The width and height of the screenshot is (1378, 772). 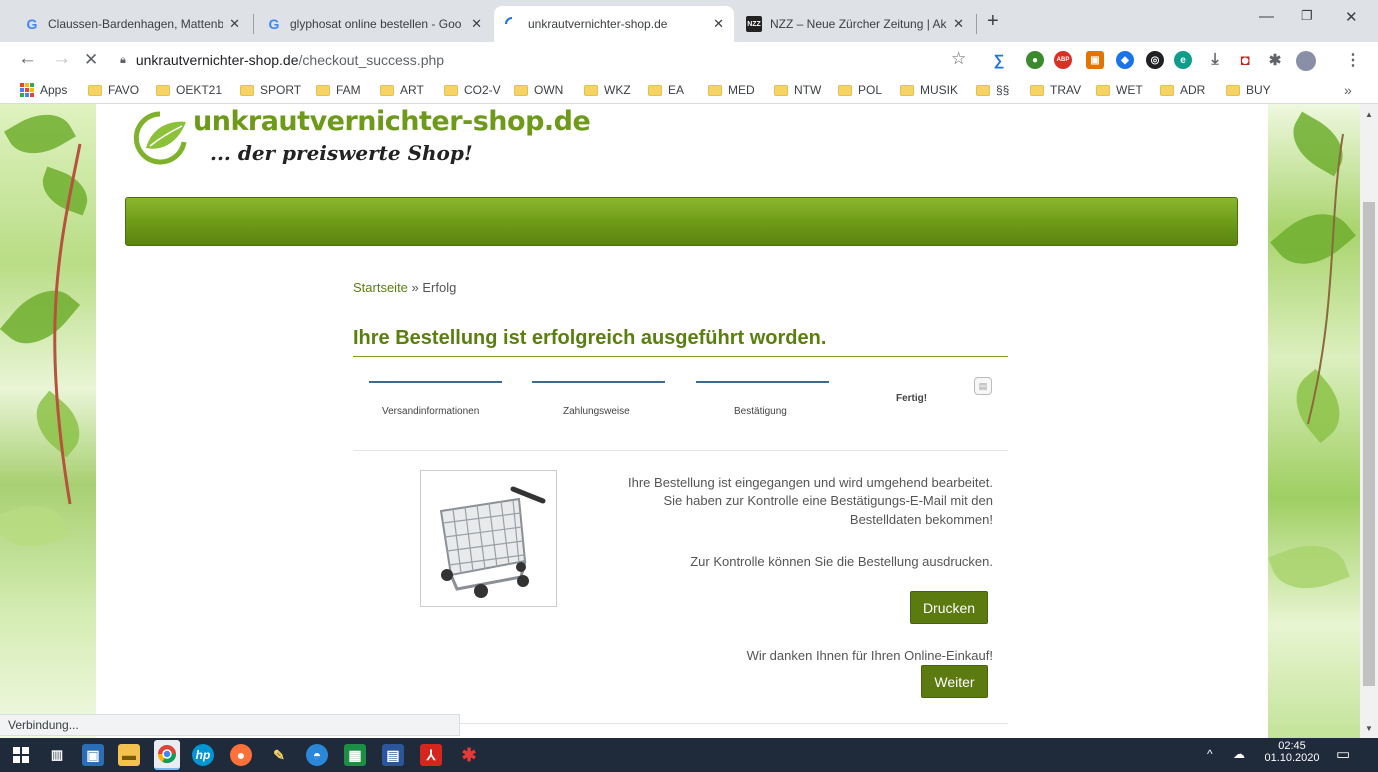 What do you see at coordinates (374, 24) in the screenshot?
I see `tab-2: G glyphosat online bestellen - Goo ✕` at bounding box center [374, 24].